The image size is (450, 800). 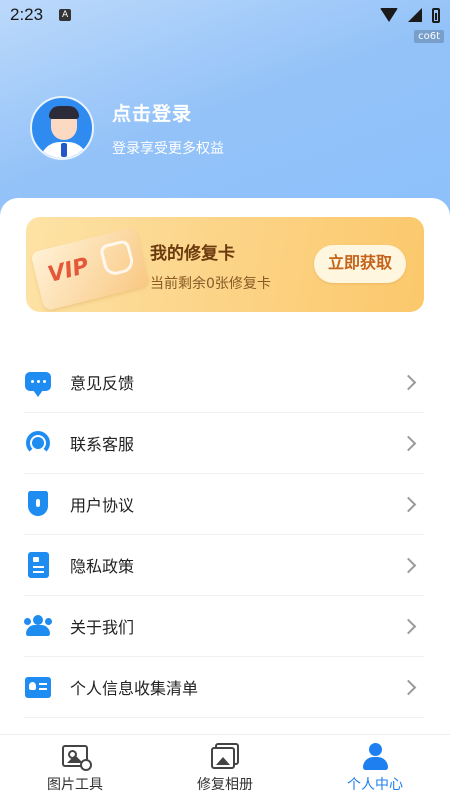 I want to click on menu-item-privacy-policy: 隐私政策, so click(x=224, y=565).